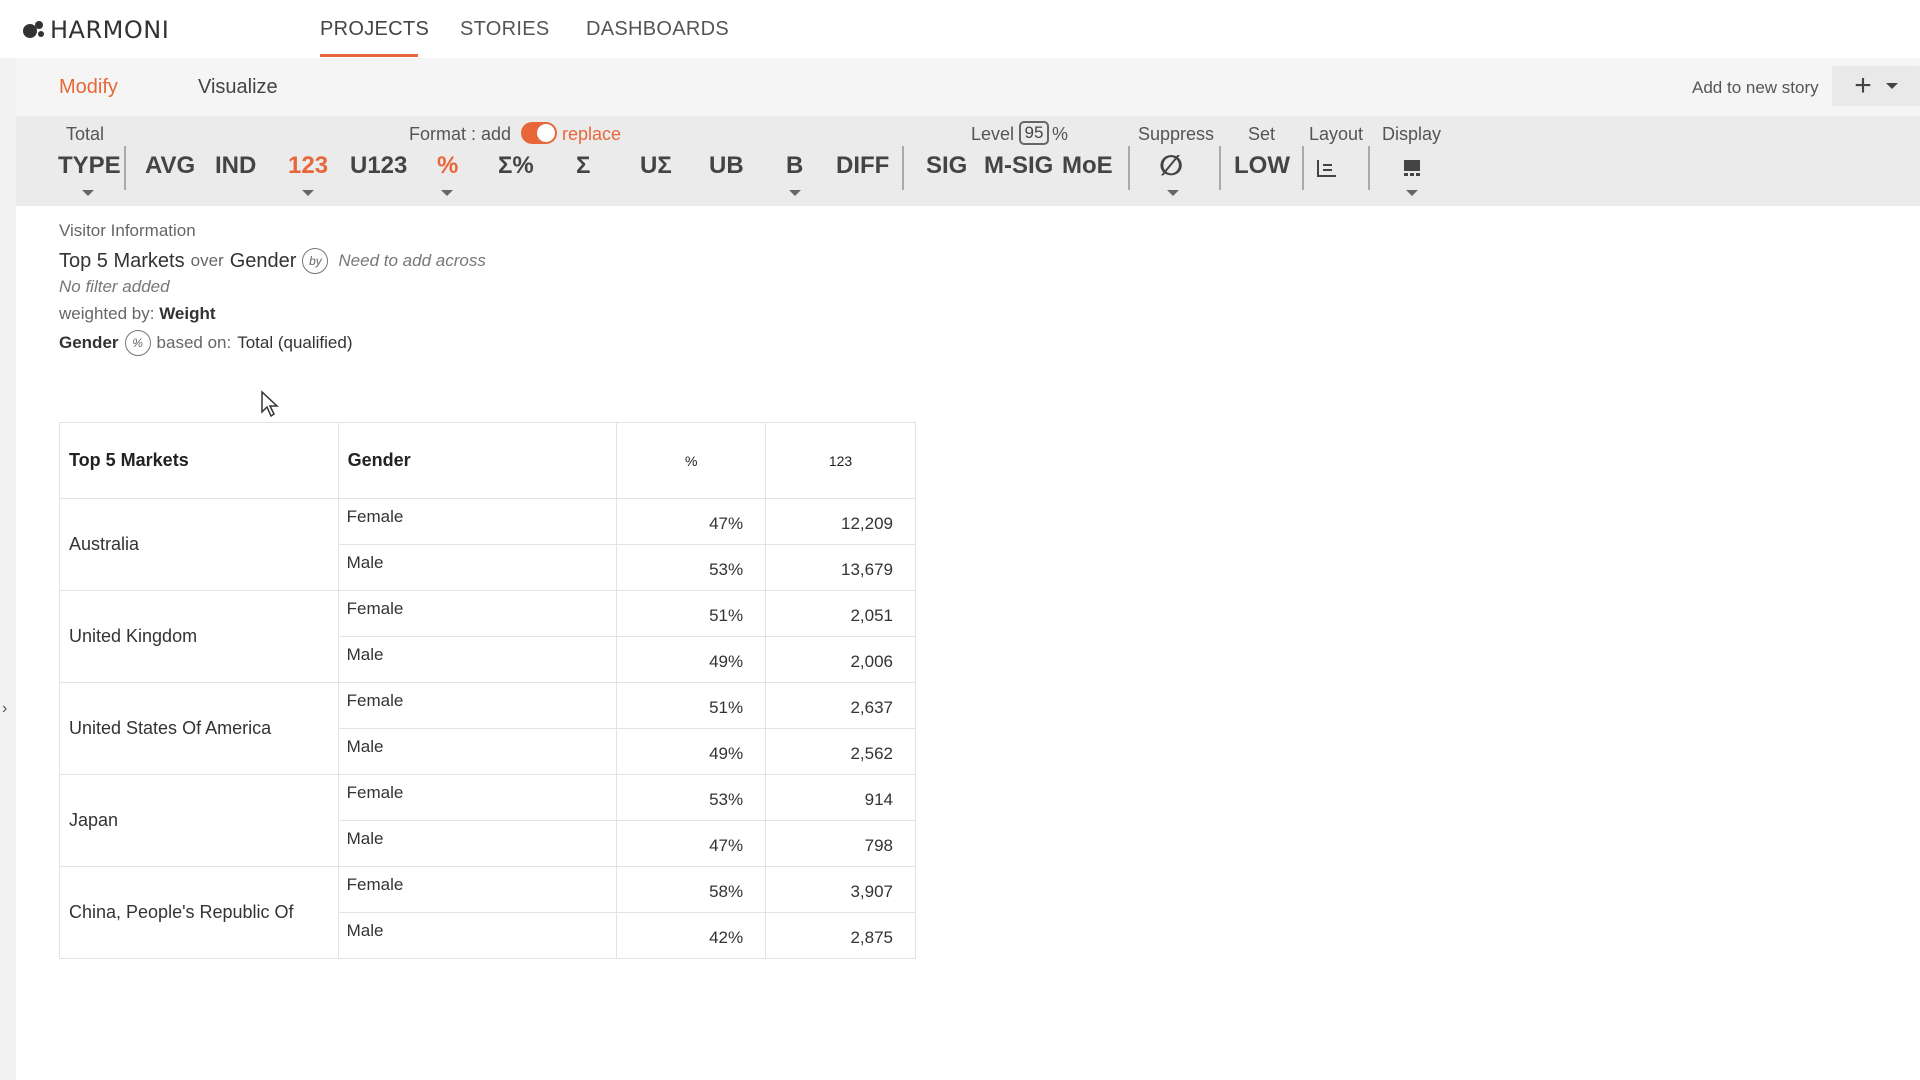  What do you see at coordinates (1176, 134) in the screenshot?
I see `suppress-label: Suppress` at bounding box center [1176, 134].